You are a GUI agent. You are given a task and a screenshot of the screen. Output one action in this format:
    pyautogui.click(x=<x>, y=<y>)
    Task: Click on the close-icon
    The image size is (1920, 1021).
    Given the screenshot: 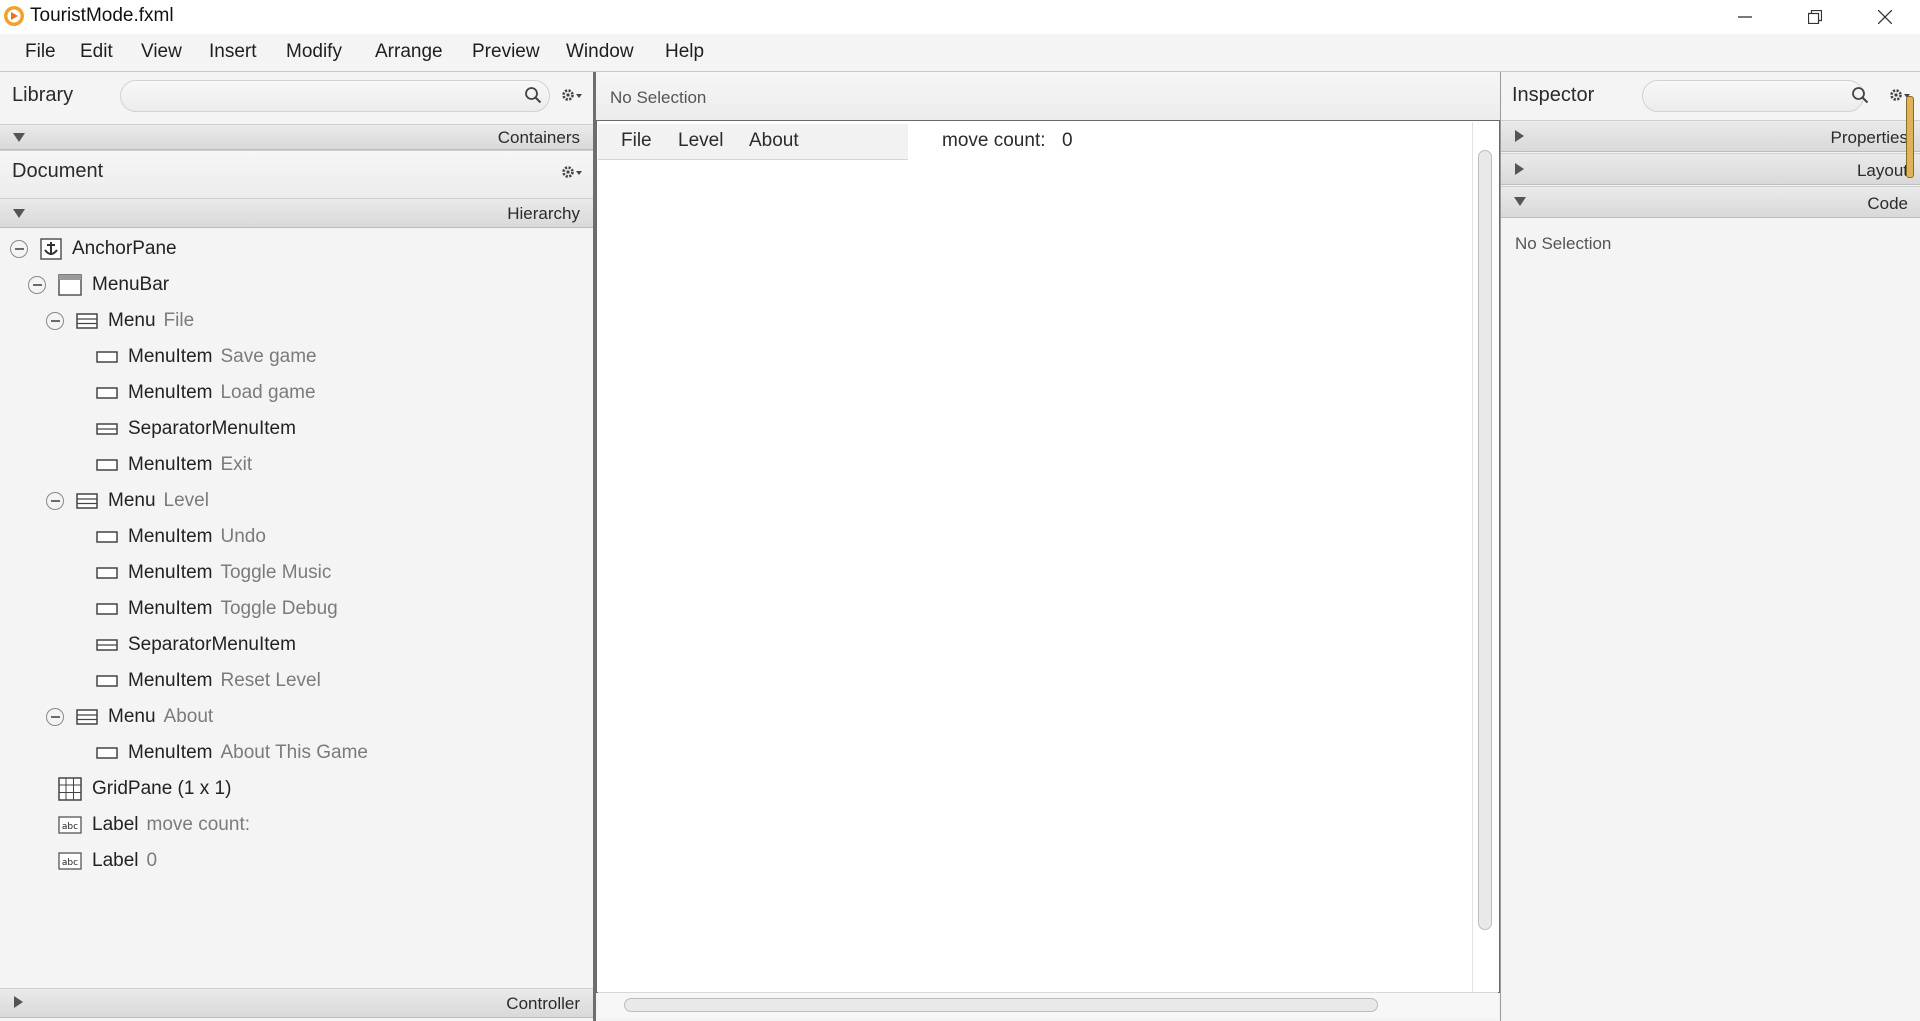 What is the action you would take?
    pyautogui.click(x=1885, y=17)
    